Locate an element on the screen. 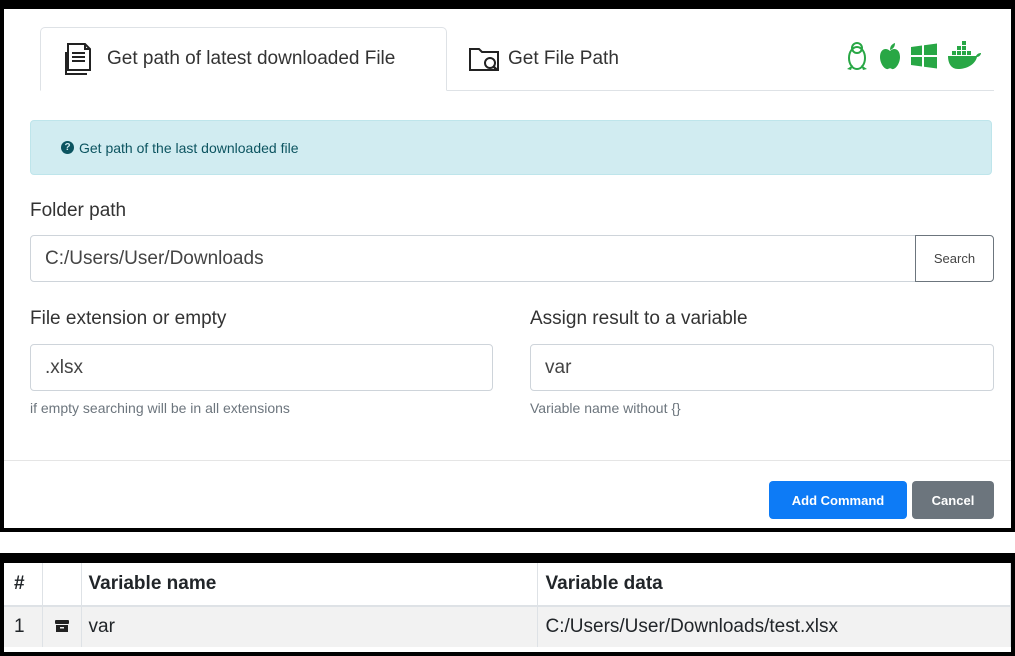 The height and width of the screenshot is (656, 1015). row-icon-cell is located at coordinates (62, 626).